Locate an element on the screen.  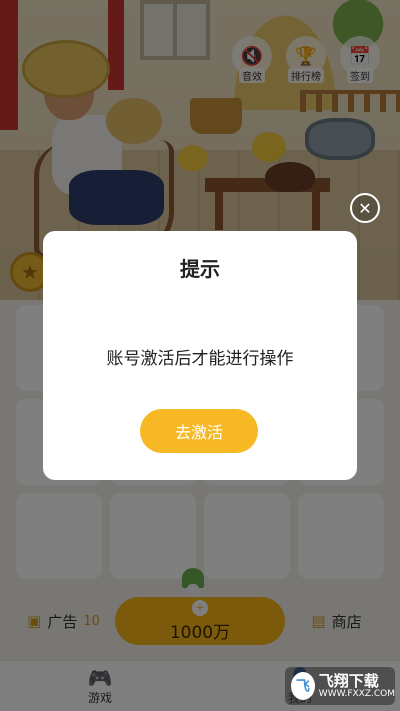
close-icon: ✕ is located at coordinates (365, 208).